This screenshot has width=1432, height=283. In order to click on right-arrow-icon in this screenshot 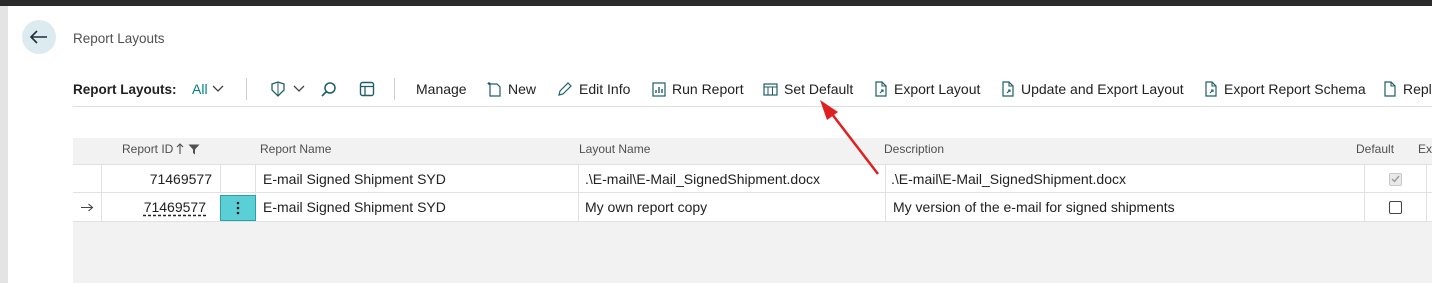, I will do `click(87, 207)`.